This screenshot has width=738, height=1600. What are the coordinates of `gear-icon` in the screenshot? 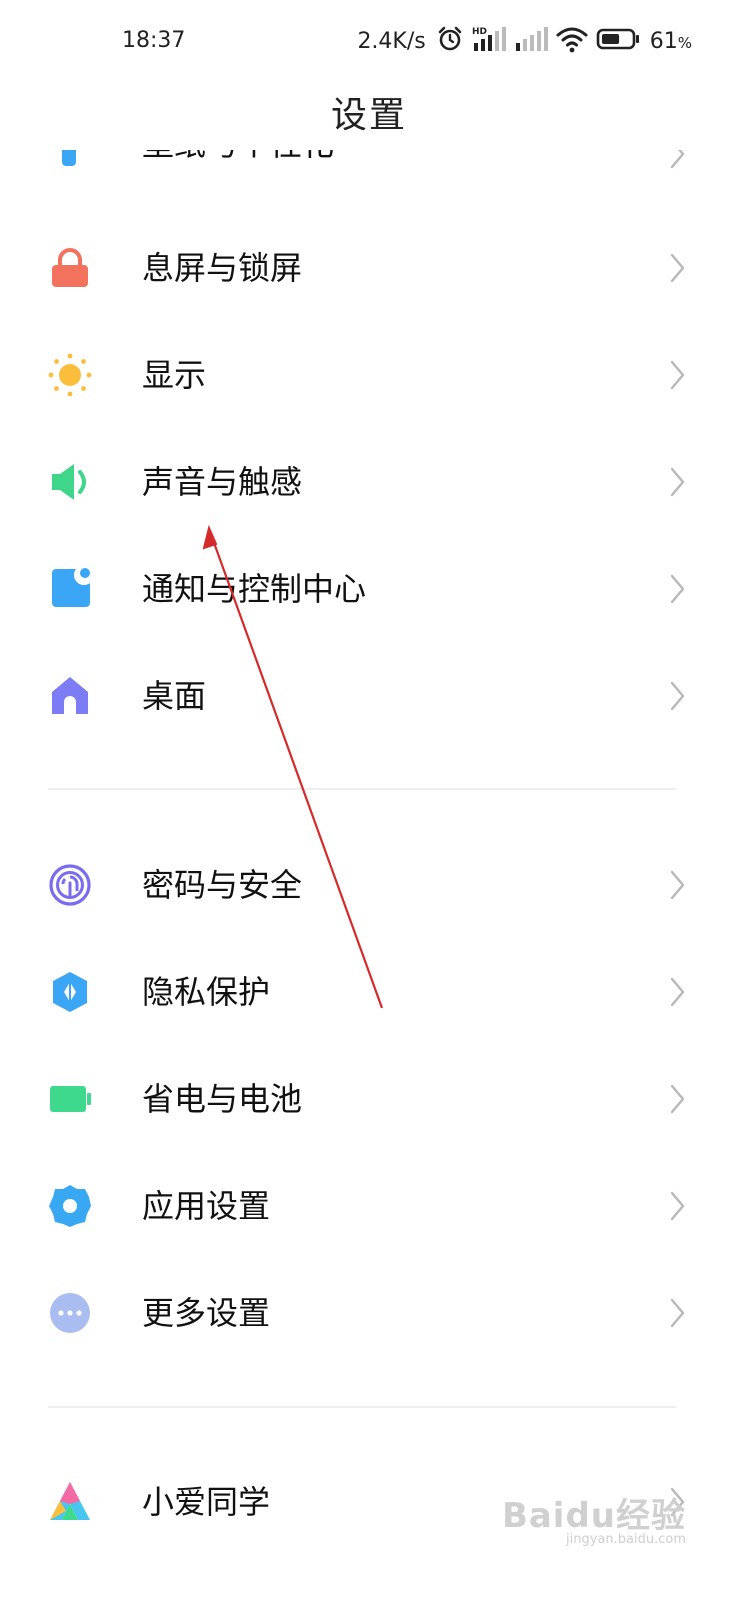 It's located at (70, 1206).